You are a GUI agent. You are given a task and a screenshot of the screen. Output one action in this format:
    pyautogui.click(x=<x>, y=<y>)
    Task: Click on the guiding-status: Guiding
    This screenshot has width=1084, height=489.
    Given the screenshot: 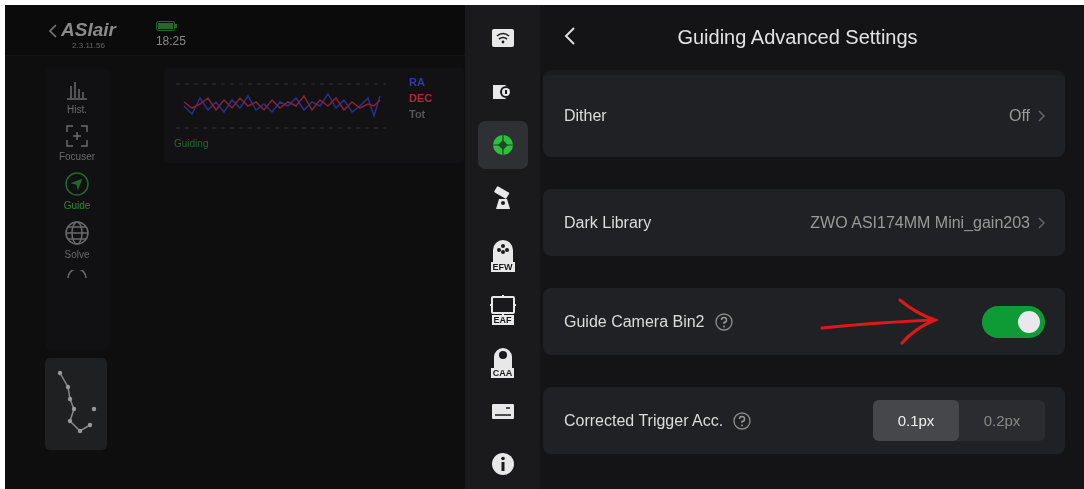 What is the action you would take?
    pyautogui.click(x=192, y=143)
    